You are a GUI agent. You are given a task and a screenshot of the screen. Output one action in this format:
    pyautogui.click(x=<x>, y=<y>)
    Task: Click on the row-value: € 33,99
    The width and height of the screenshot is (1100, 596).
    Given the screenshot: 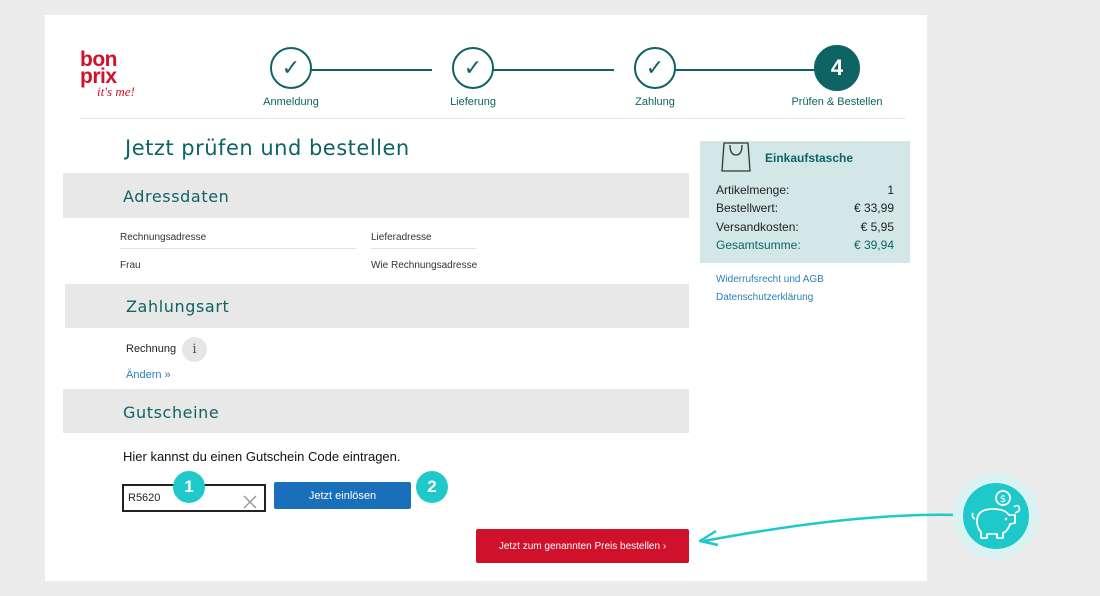 What is the action you would take?
    pyautogui.click(x=873, y=208)
    